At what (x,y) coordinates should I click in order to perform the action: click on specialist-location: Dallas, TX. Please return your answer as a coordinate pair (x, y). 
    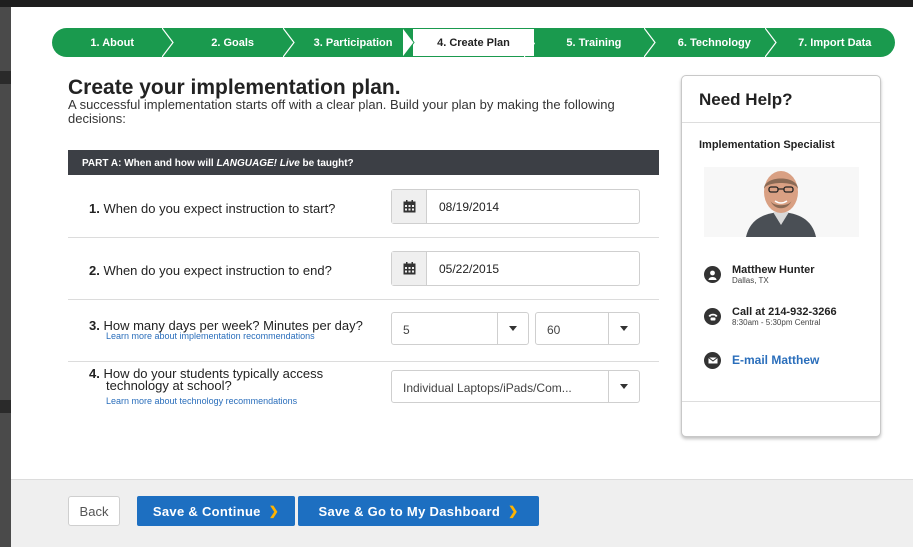
    Looking at the image, I should click on (750, 280).